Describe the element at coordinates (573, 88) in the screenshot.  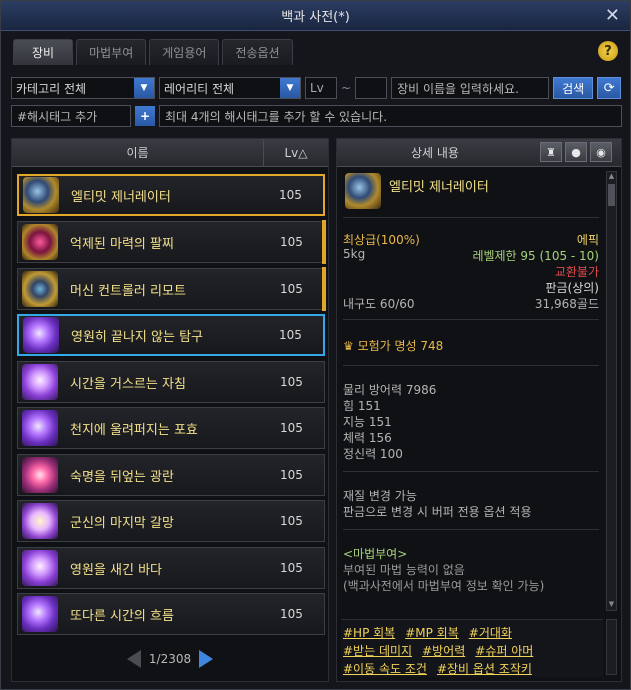
I see `search-button: 검색` at that location.